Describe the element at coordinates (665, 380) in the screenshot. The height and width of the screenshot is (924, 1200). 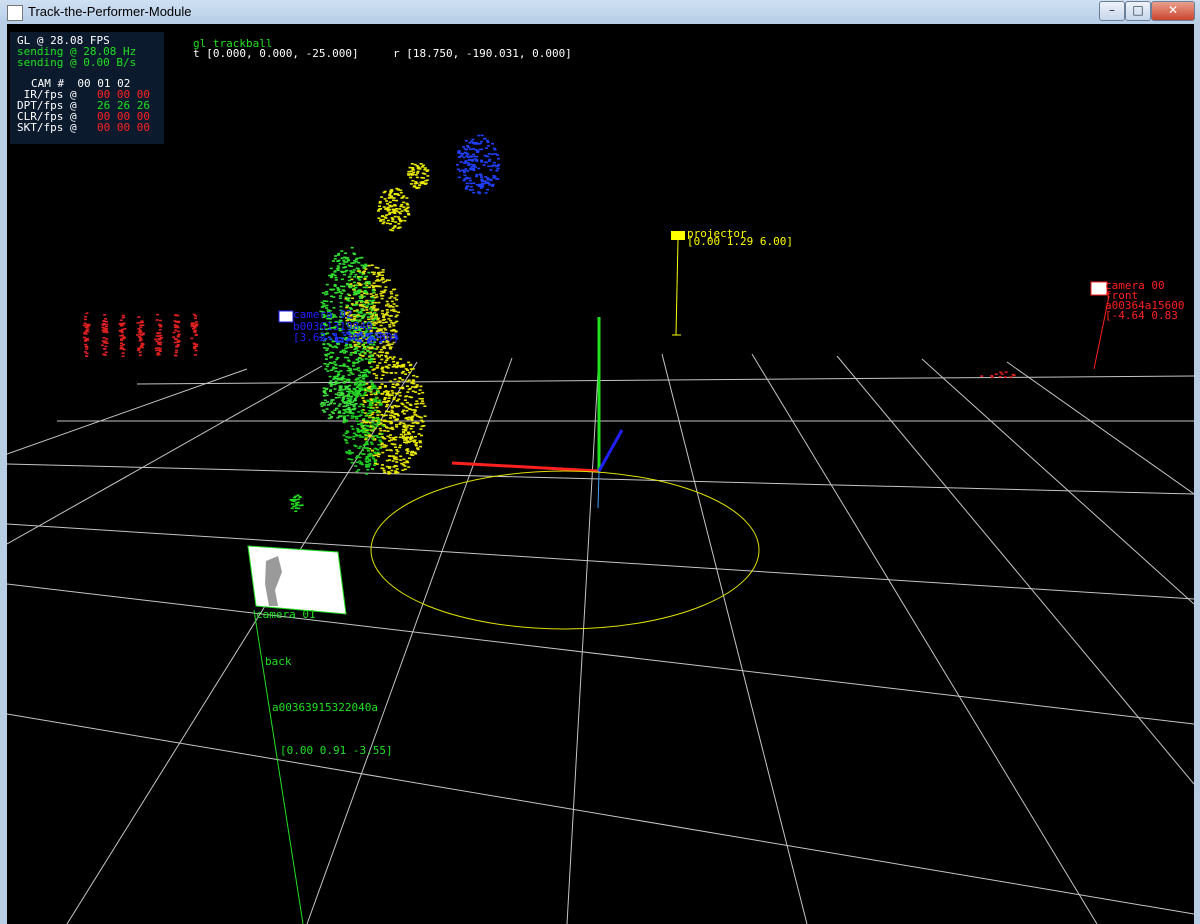
I see `grid-line` at that location.